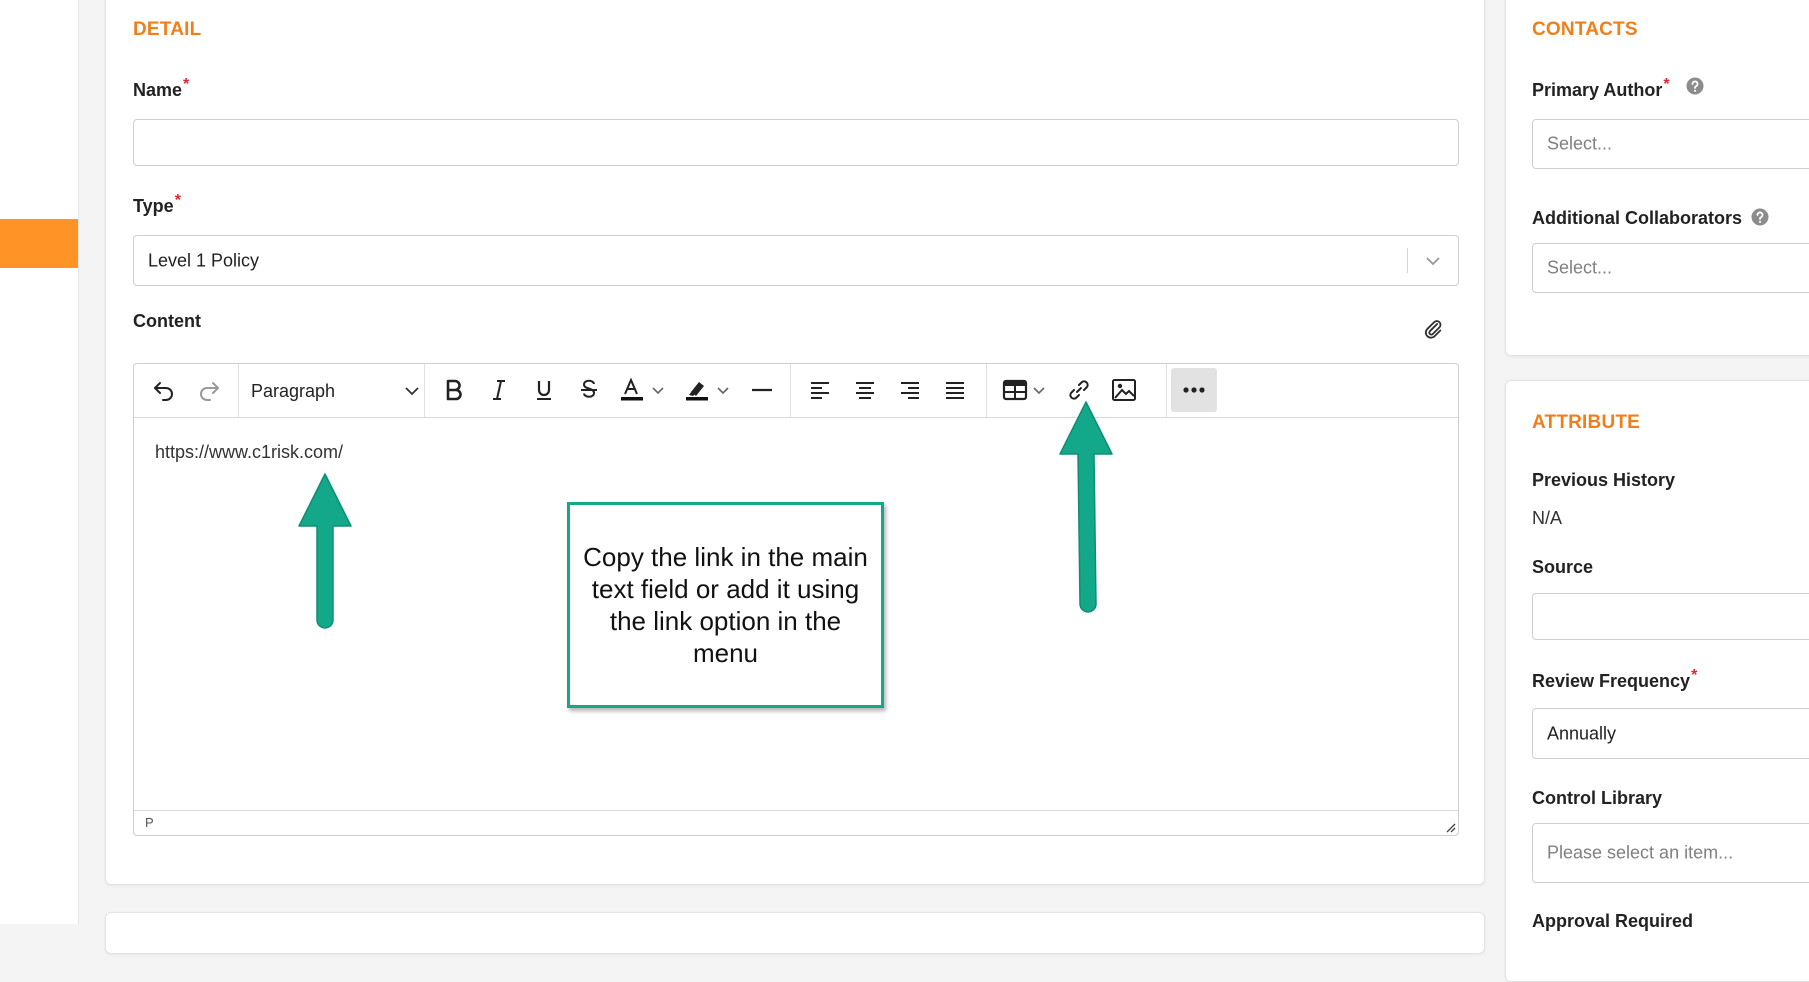  I want to click on align-justify-icon, so click(955, 390).